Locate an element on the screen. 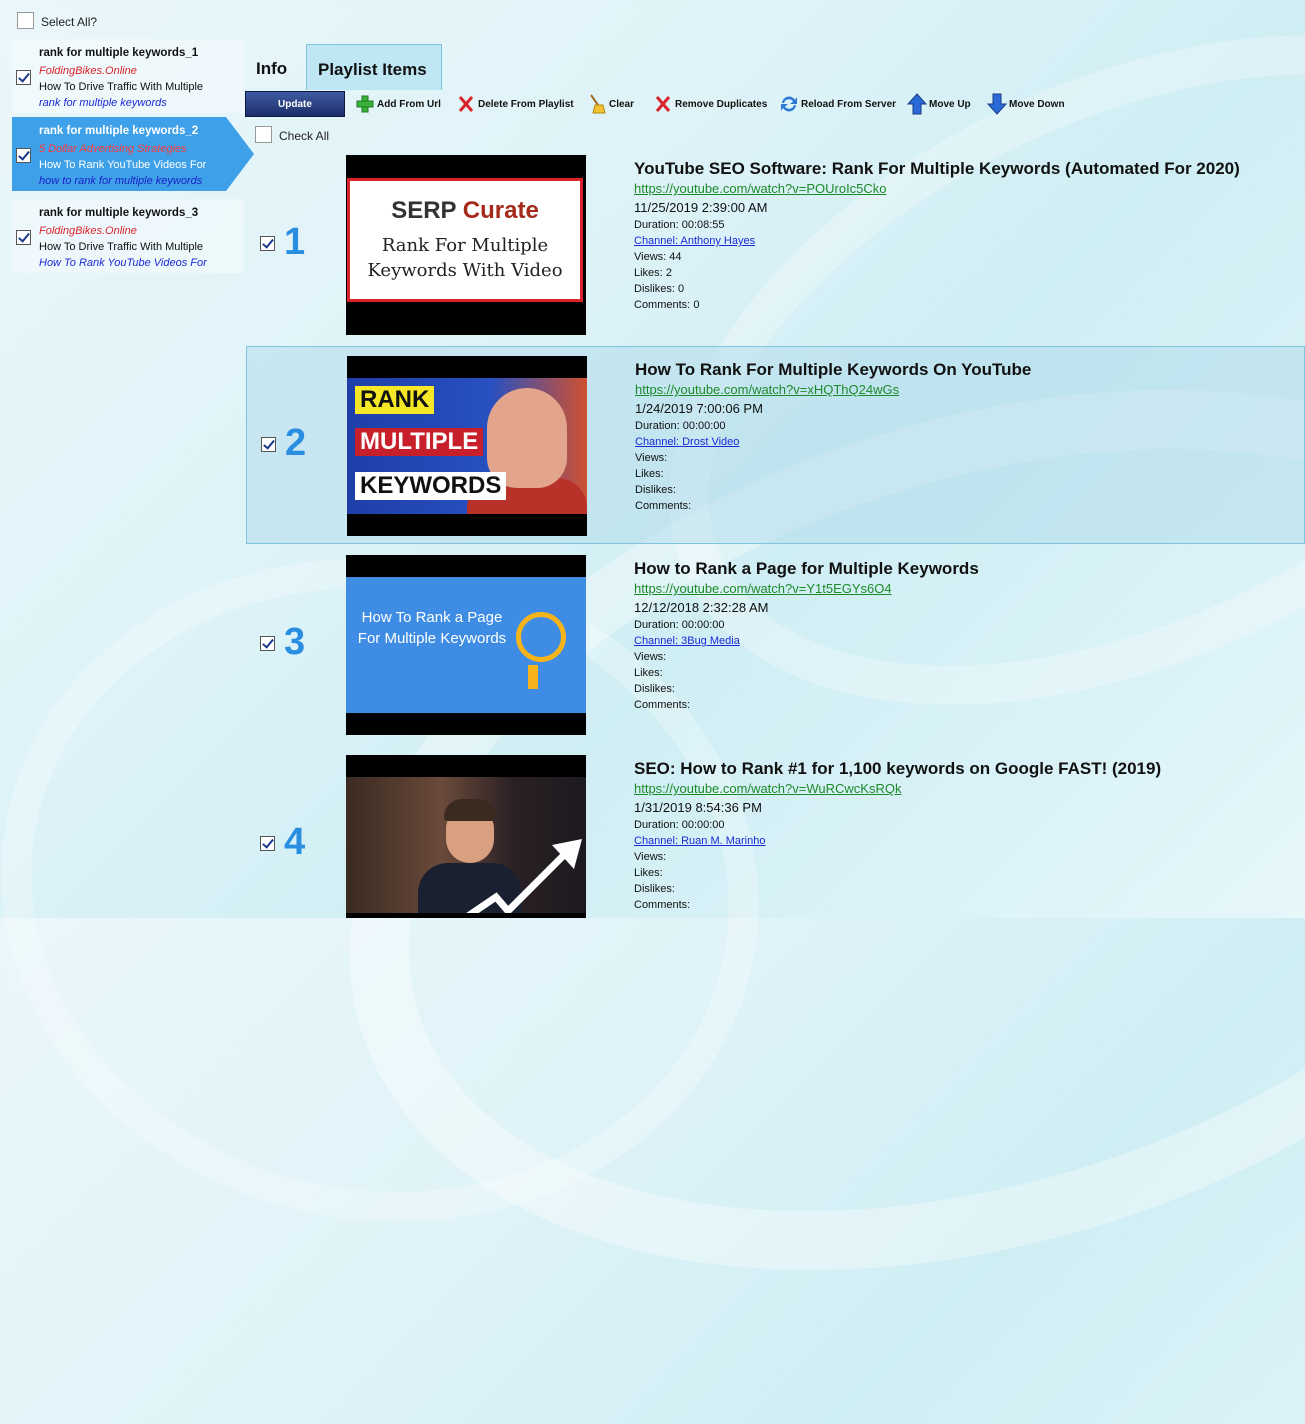  tab-info: Info is located at coordinates (276, 67).